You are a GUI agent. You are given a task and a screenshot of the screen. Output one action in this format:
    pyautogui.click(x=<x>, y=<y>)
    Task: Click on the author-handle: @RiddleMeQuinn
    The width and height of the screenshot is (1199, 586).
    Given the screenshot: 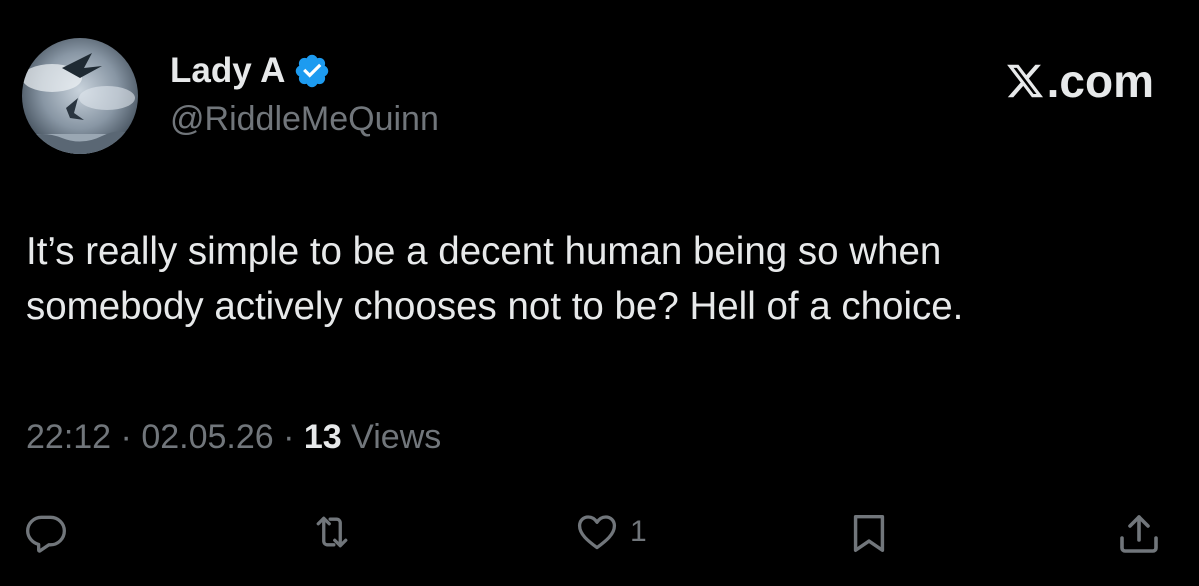 What is the action you would take?
    pyautogui.click(x=304, y=119)
    